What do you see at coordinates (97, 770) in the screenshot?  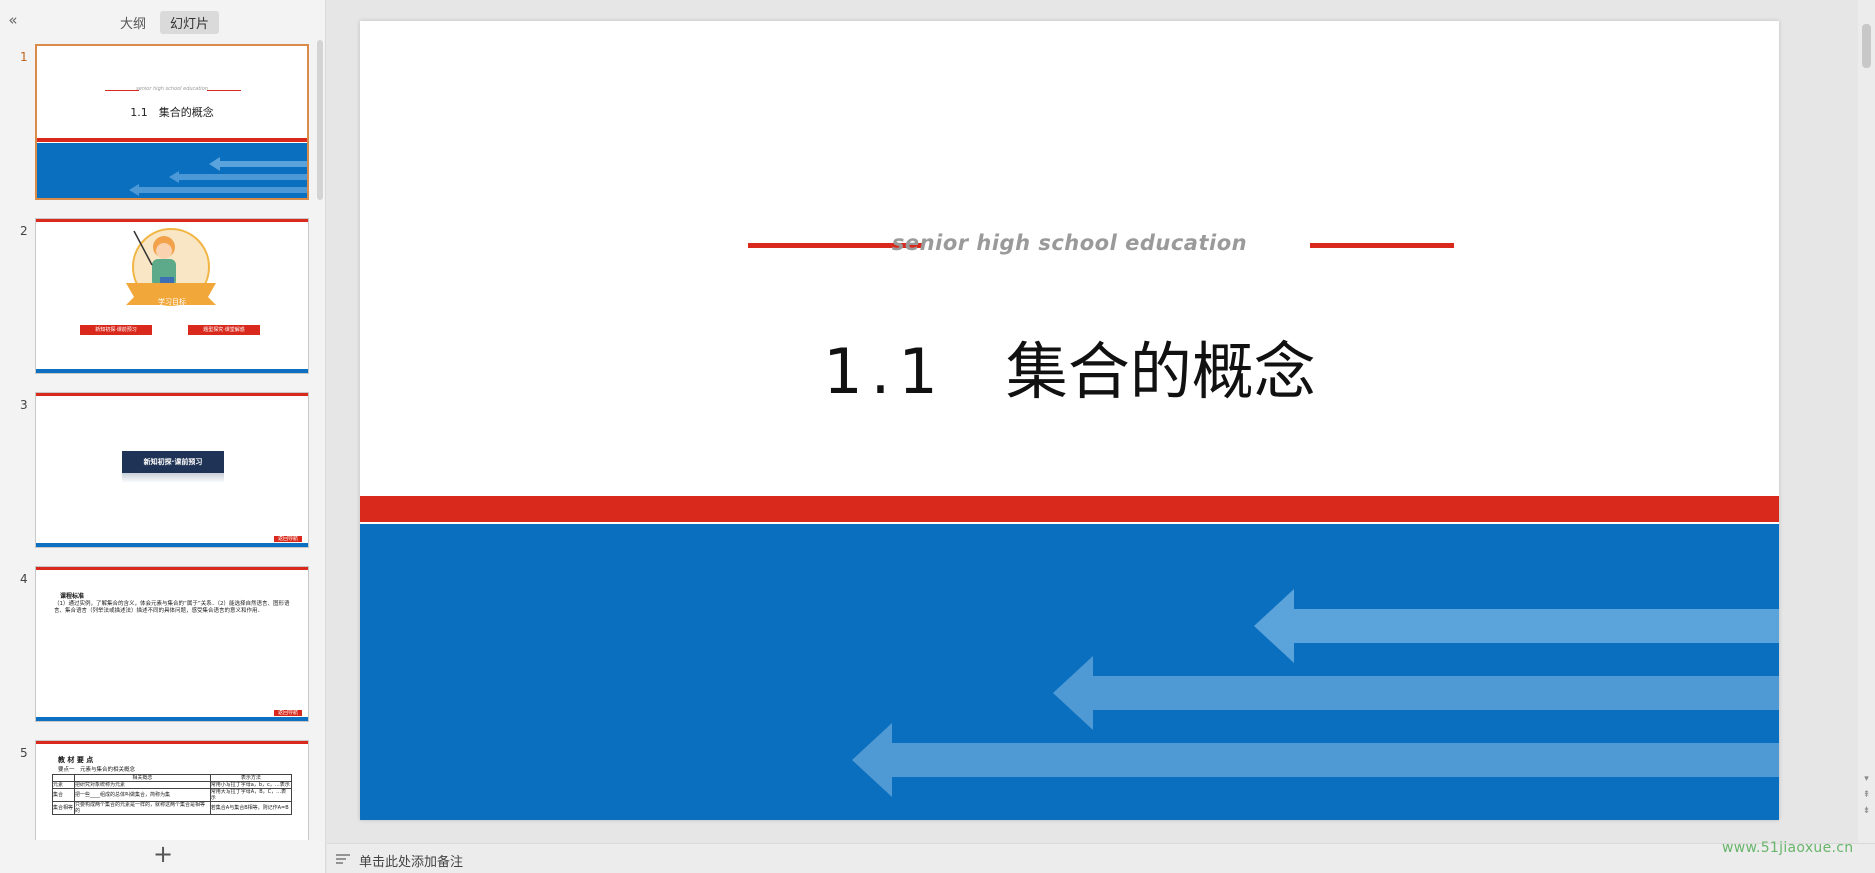 I see `thumb-subheading: 要点一 元素与集合的相关概念` at bounding box center [97, 770].